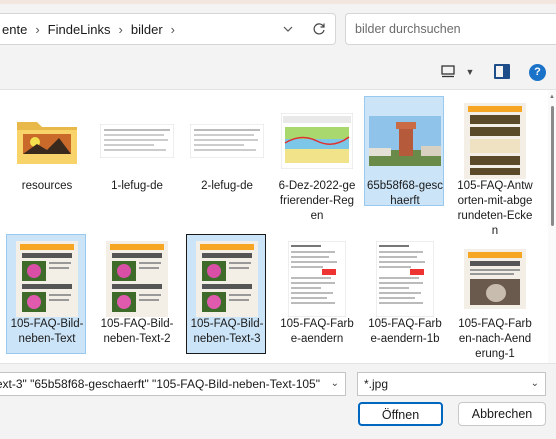 This screenshot has height=439, width=556. I want to click on vertical-scrollbar: ▲, so click(552, 226).